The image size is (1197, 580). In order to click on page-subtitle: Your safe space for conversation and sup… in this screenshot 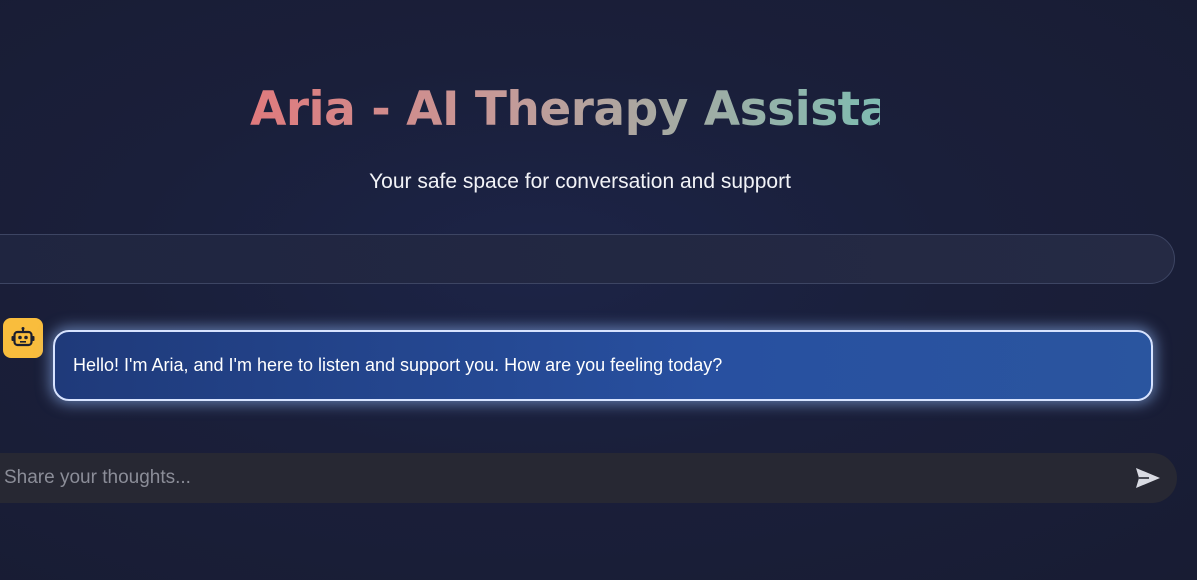, I will do `click(580, 181)`.